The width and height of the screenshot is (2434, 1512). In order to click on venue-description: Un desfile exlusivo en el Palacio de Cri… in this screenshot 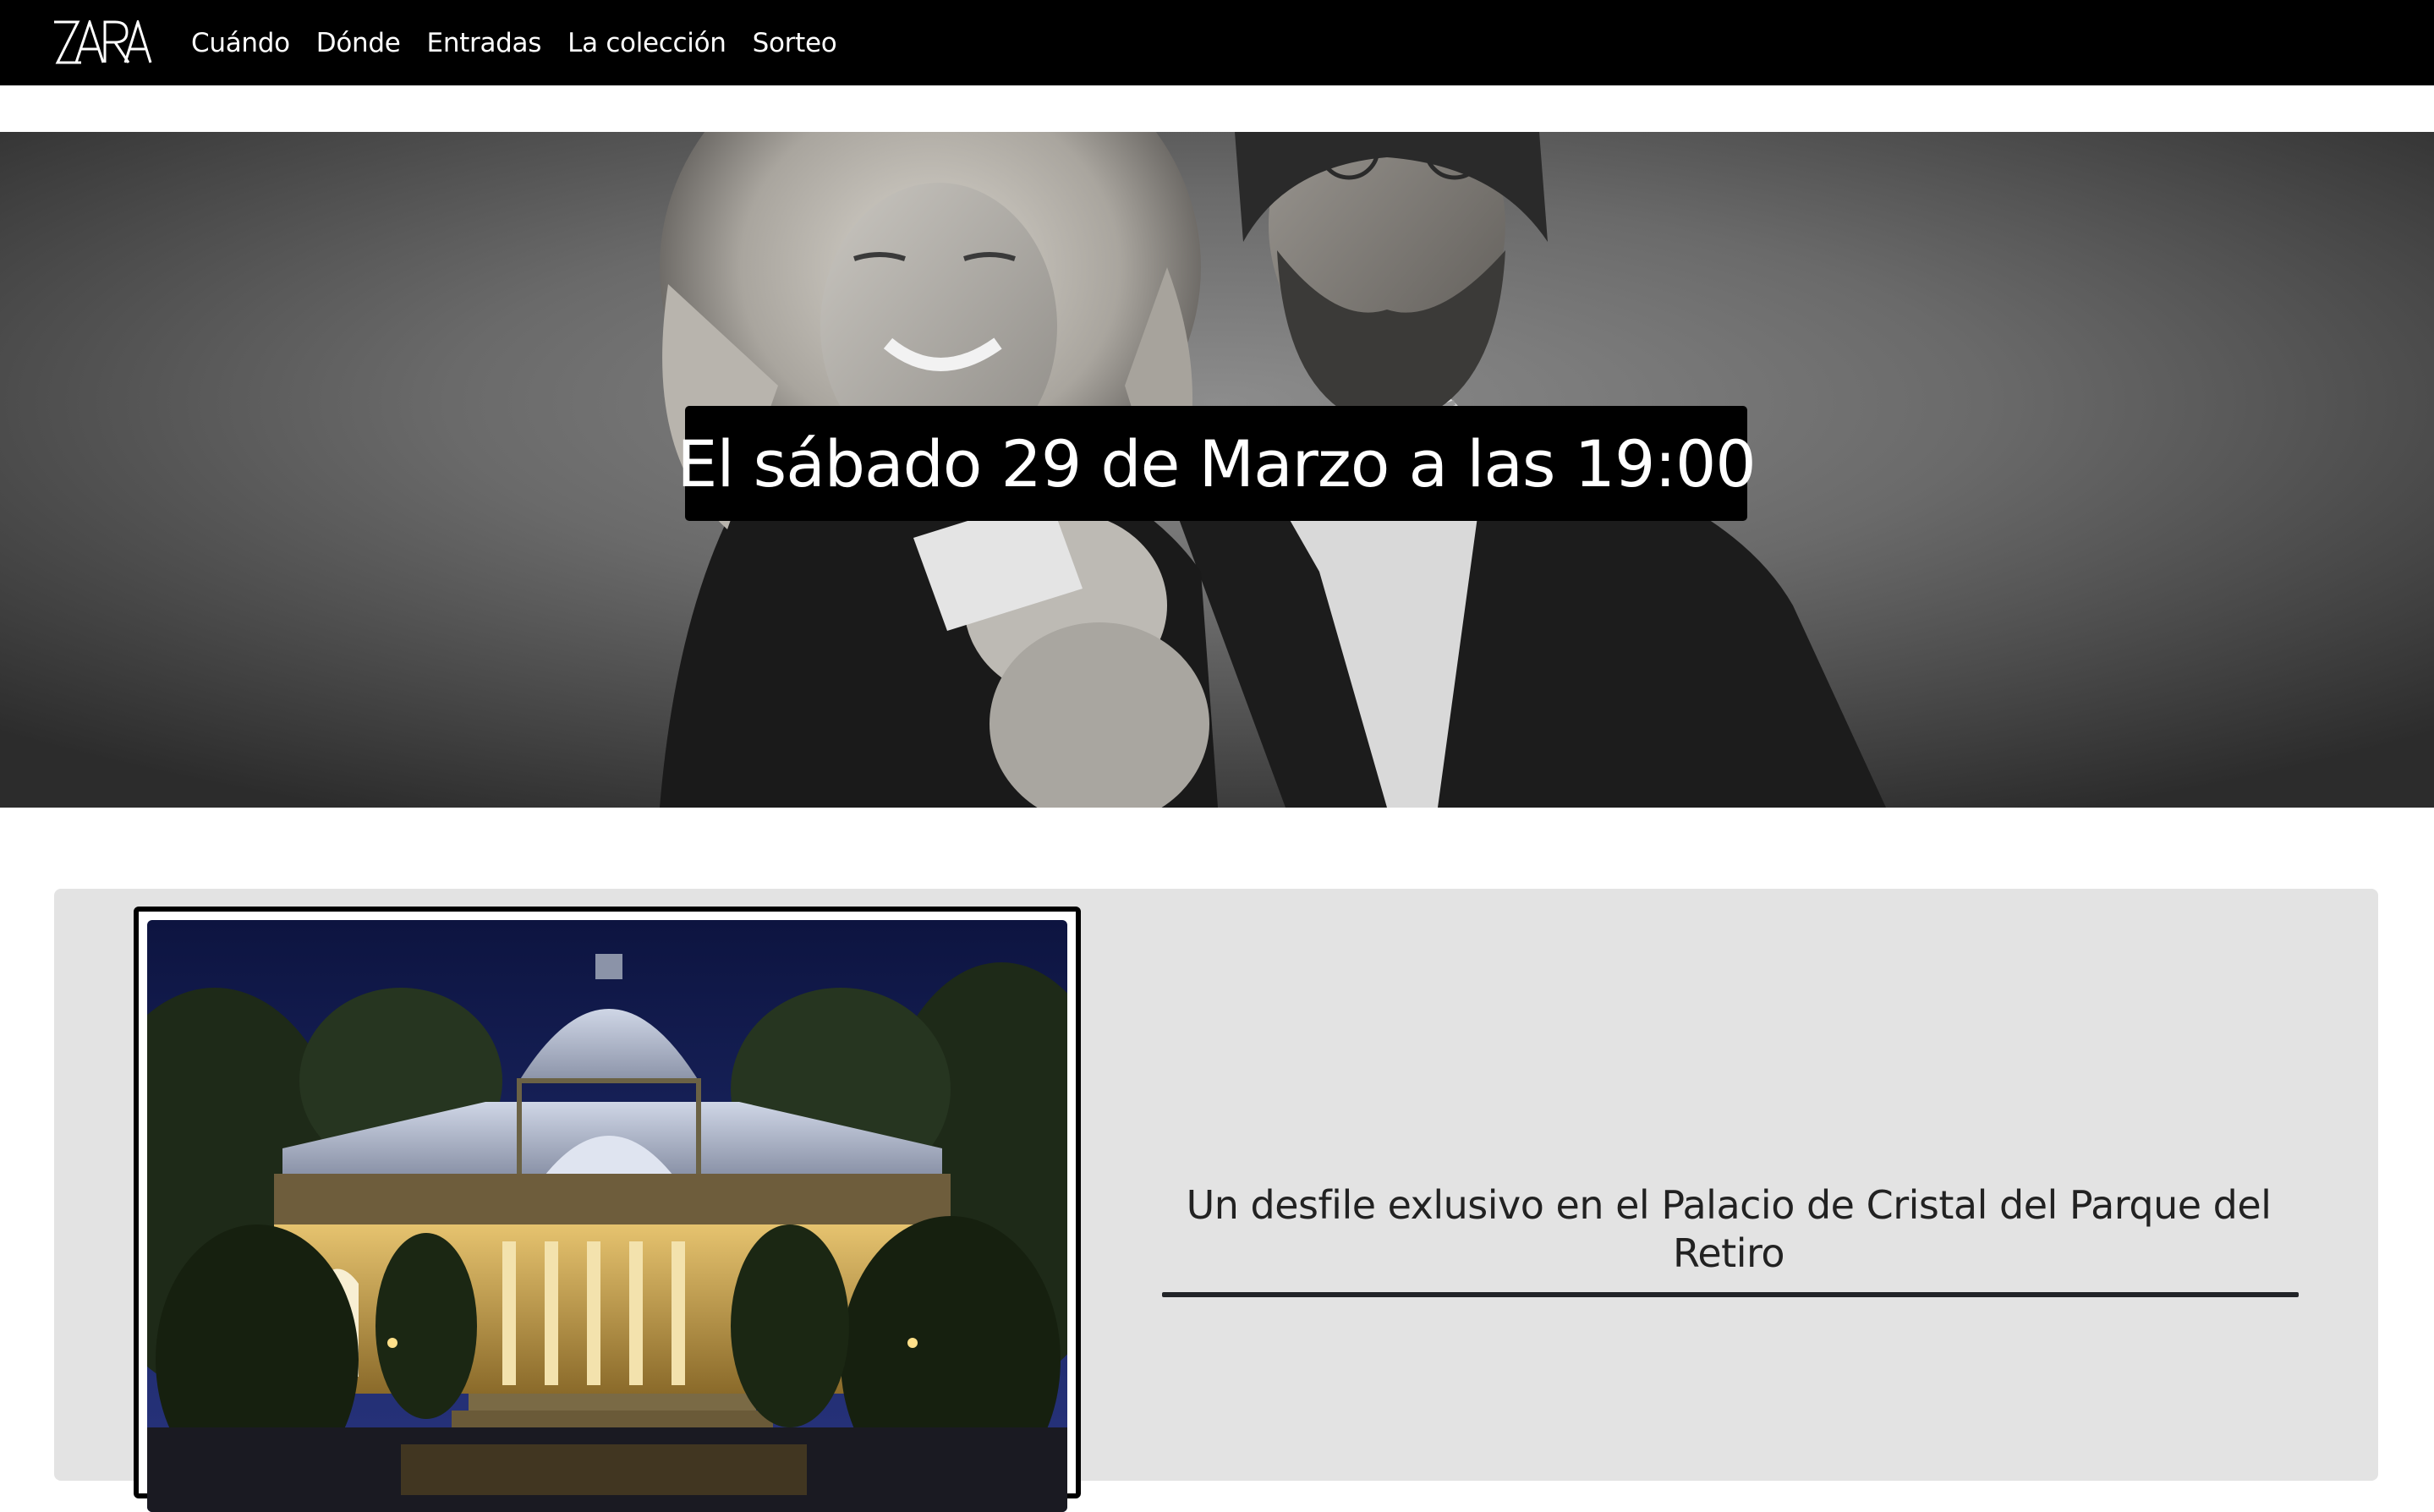, I will do `click(1729, 1229)`.